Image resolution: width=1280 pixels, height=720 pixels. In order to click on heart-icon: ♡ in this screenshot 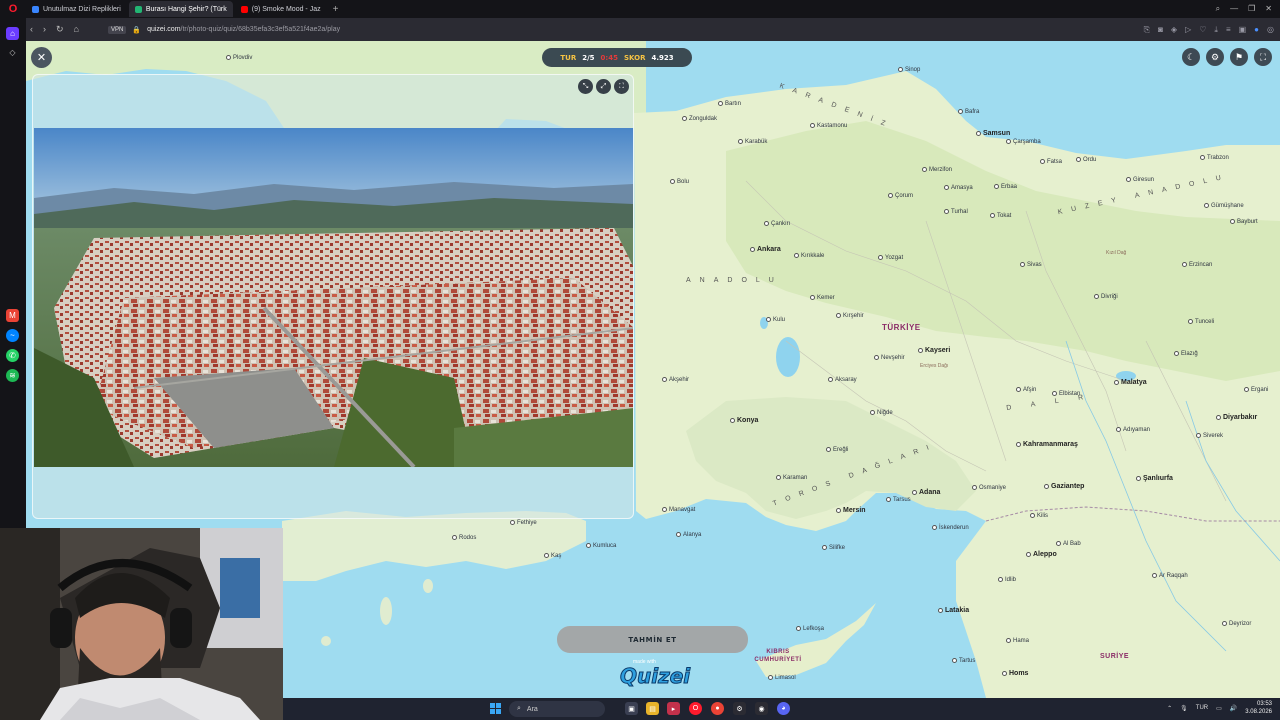, I will do `click(1202, 30)`.